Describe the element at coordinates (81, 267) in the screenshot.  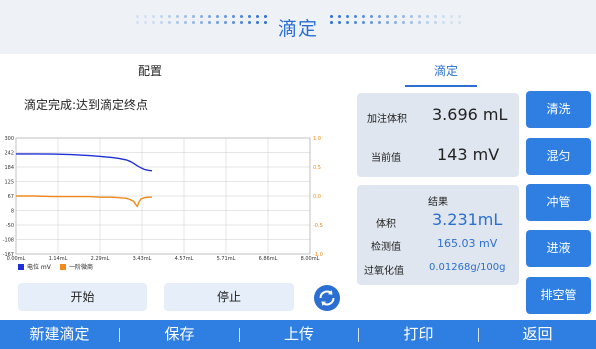
I see `legend-label-derivative: 一阶微商` at that location.